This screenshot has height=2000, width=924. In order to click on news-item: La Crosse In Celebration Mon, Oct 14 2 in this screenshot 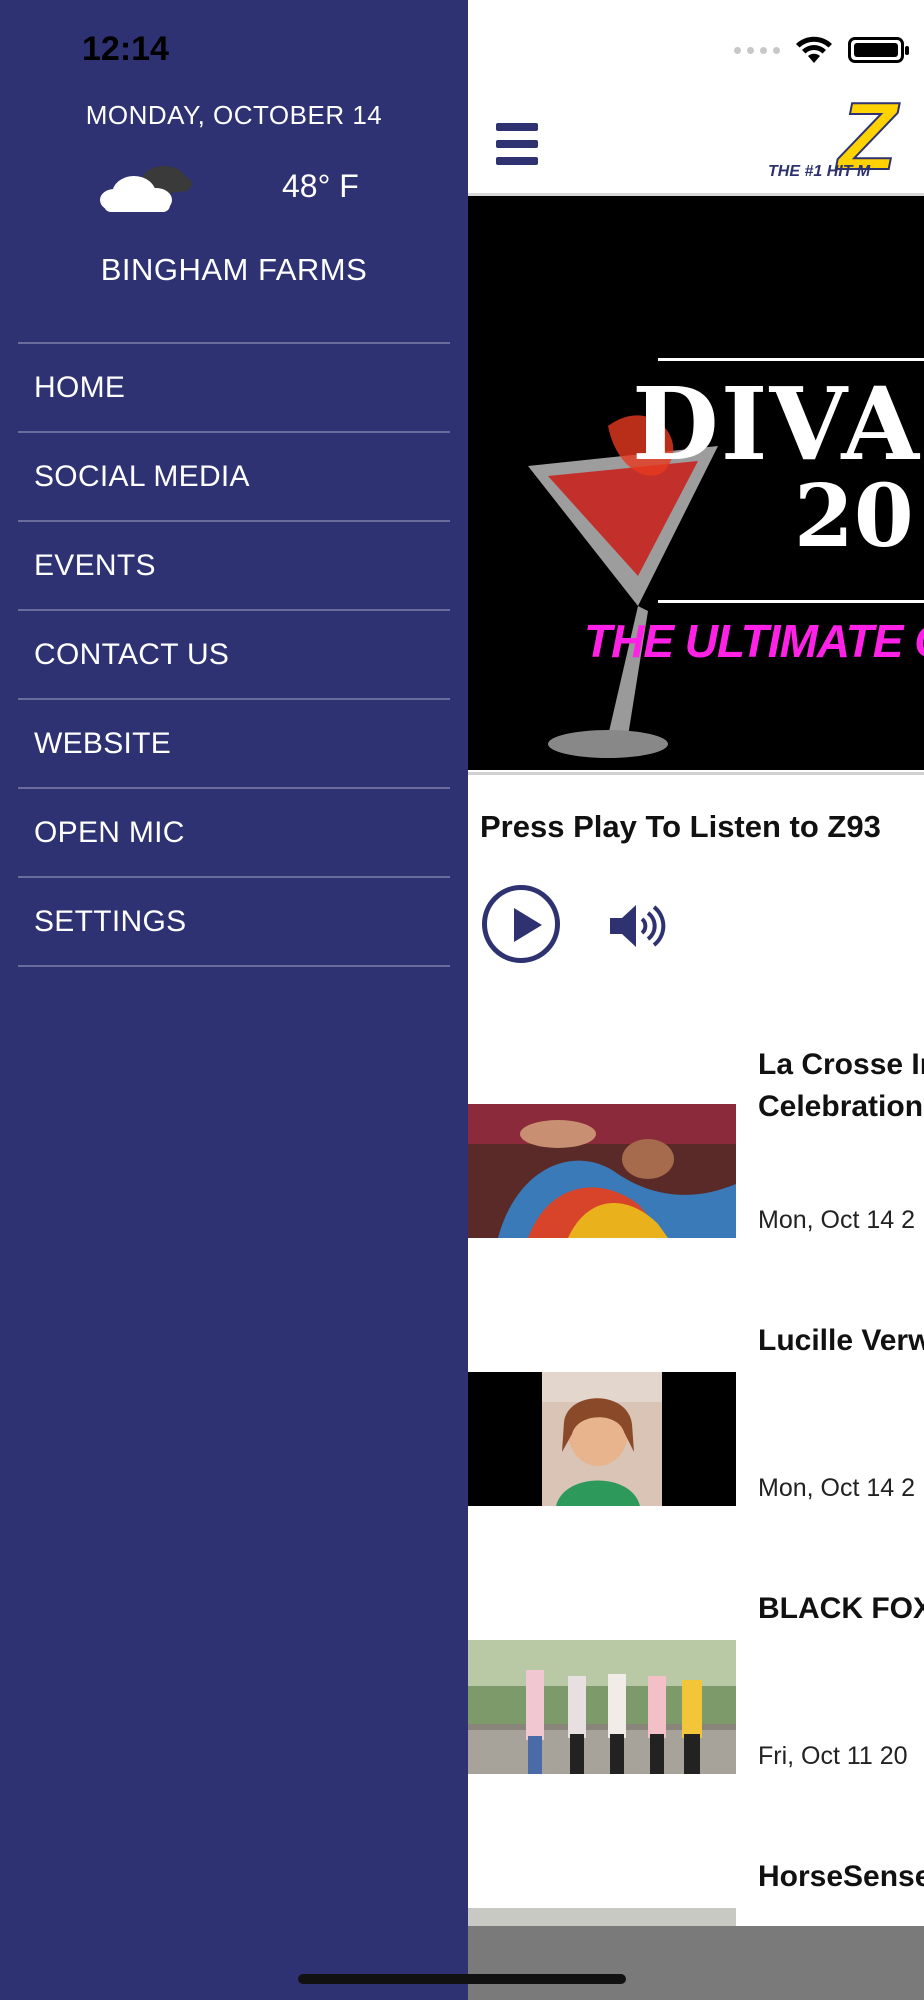, I will do `click(696, 1171)`.